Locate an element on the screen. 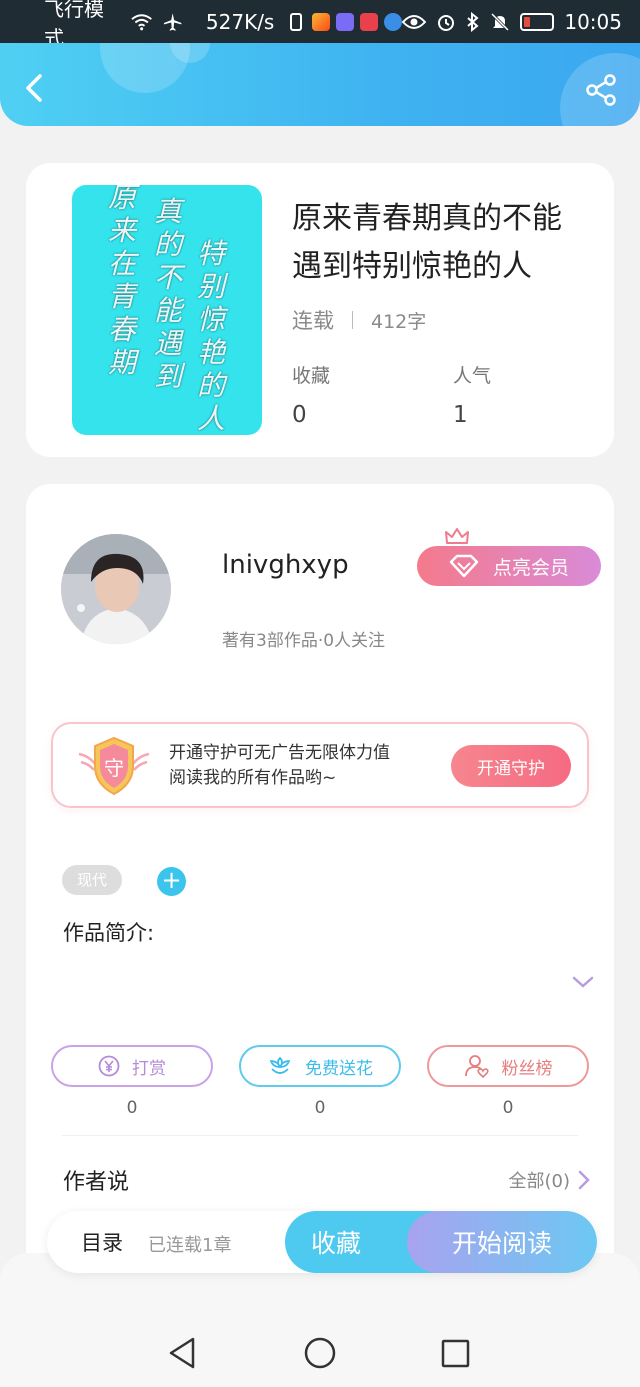 Image resolution: width=640 pixels, height=1387 pixels. tip-button-label: 打赏 is located at coordinates (149, 1068).